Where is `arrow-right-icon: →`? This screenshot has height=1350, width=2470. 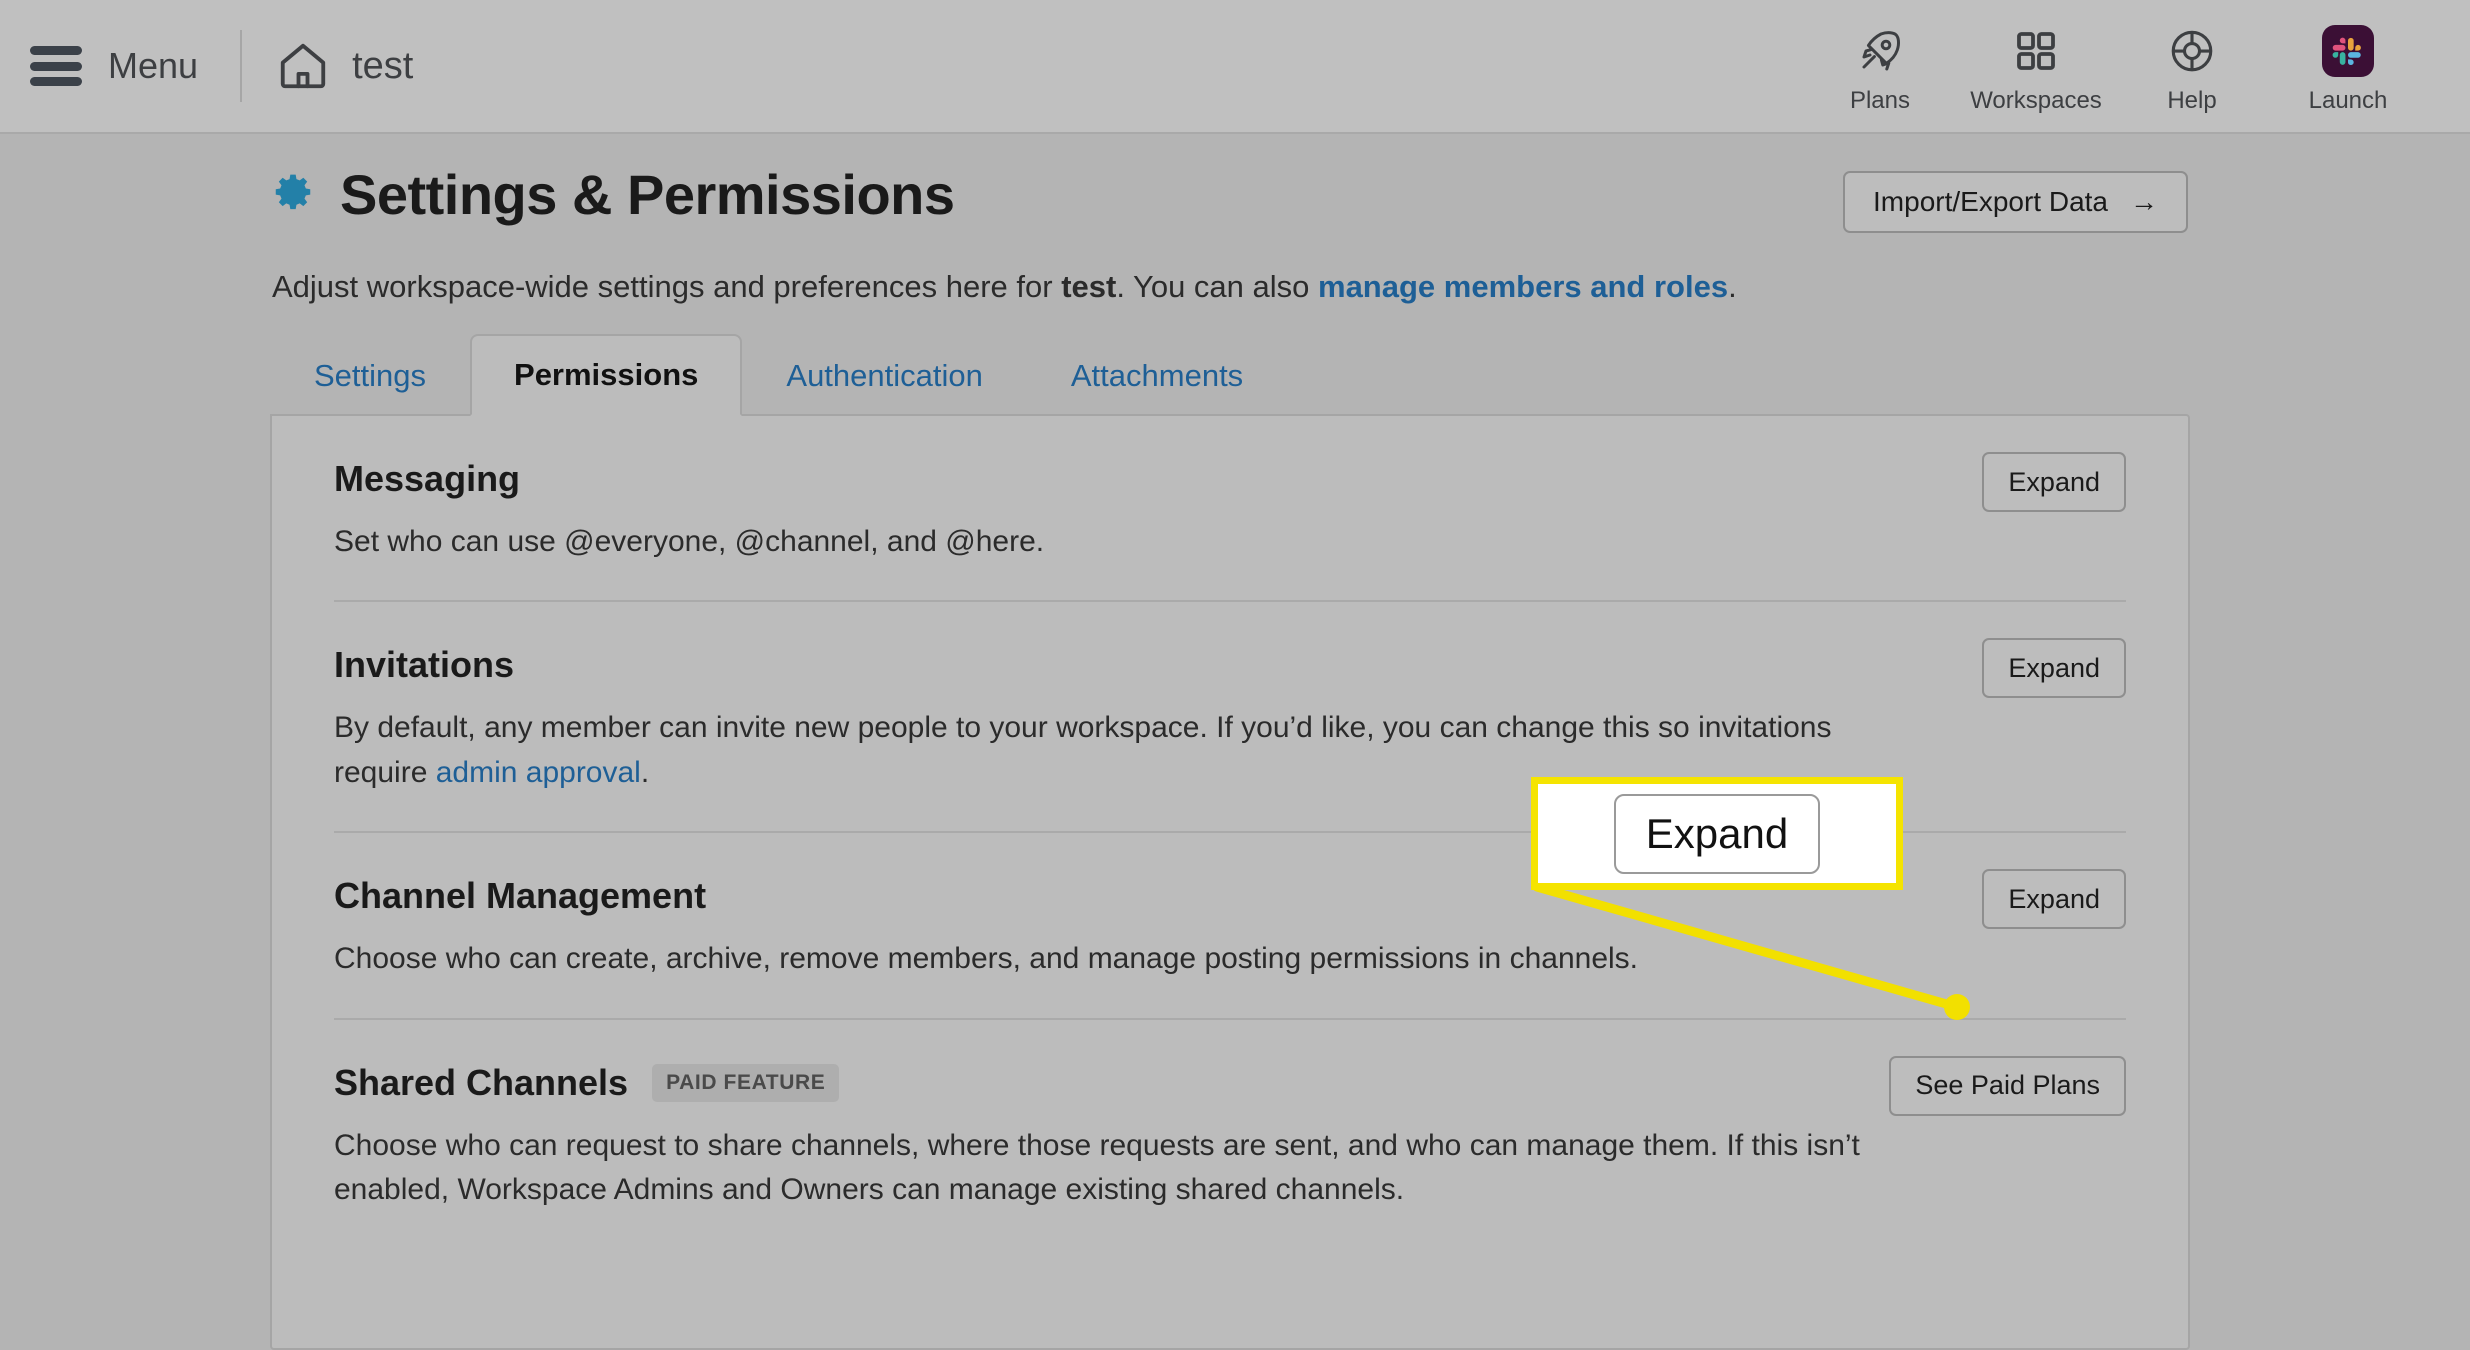 arrow-right-icon: → is located at coordinates (2144, 201).